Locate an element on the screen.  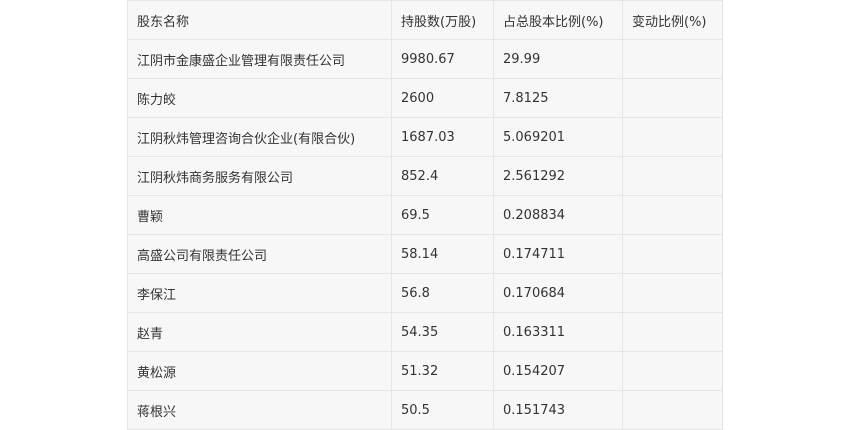
cell-shareholder-name: 江阴秋炜管理咨询合伙企业(有限合伙) is located at coordinates (259, 137).